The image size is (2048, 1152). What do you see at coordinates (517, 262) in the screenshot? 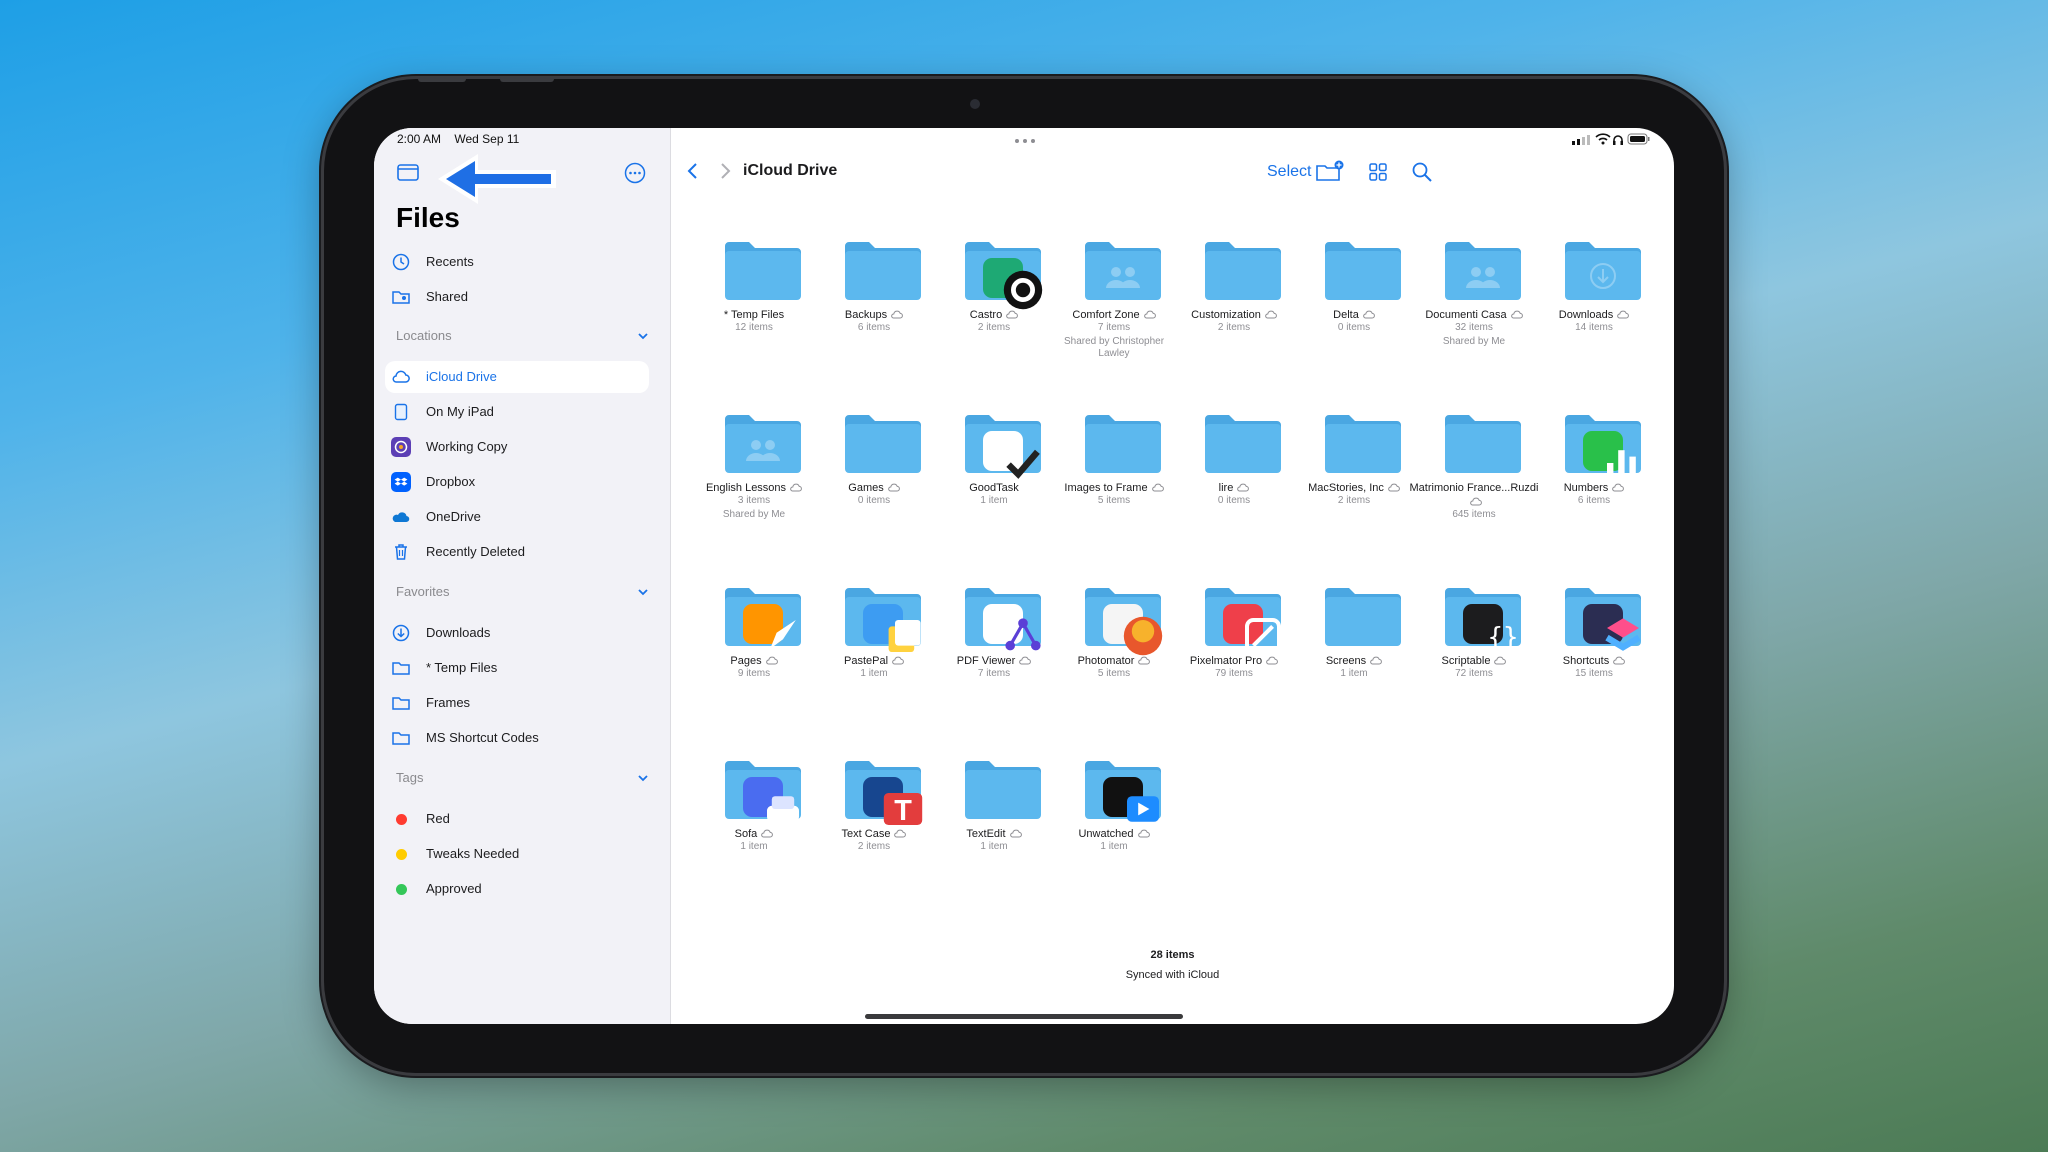
I see `sidebar-item-recents: Recents` at bounding box center [517, 262].